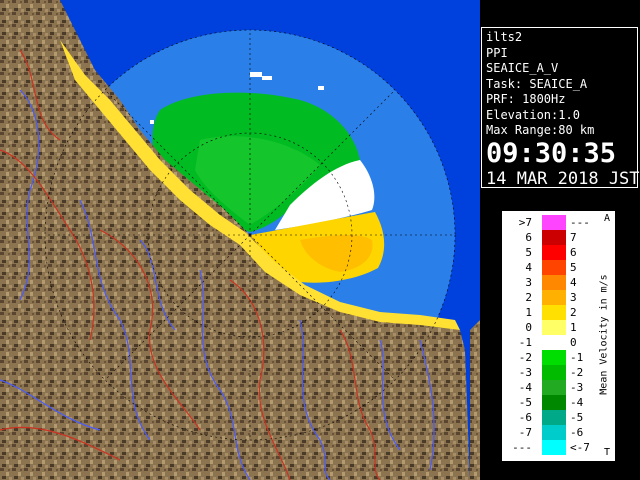 This screenshot has width=640, height=480. What do you see at coordinates (528, 282) in the screenshot?
I see `legend-lower-value: 3` at bounding box center [528, 282].